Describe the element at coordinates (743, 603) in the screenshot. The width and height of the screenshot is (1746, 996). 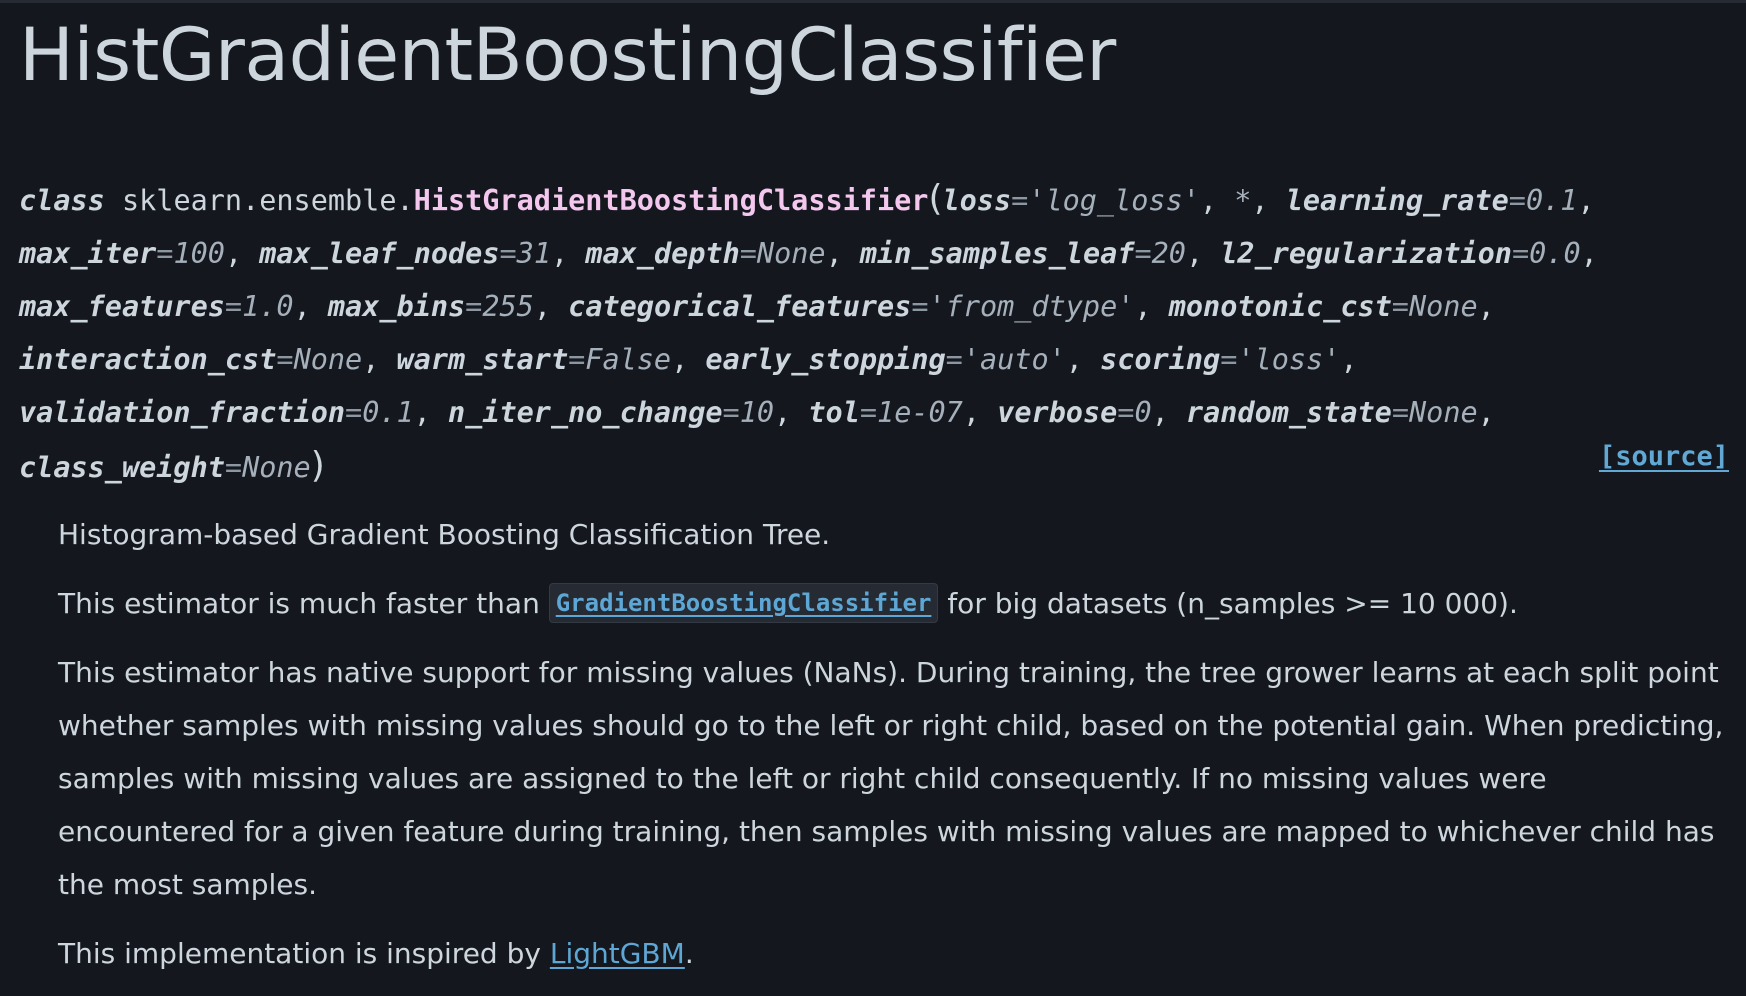
I see `gradient-boosting-classifier-link: GradientBoostingClassifier` at that location.